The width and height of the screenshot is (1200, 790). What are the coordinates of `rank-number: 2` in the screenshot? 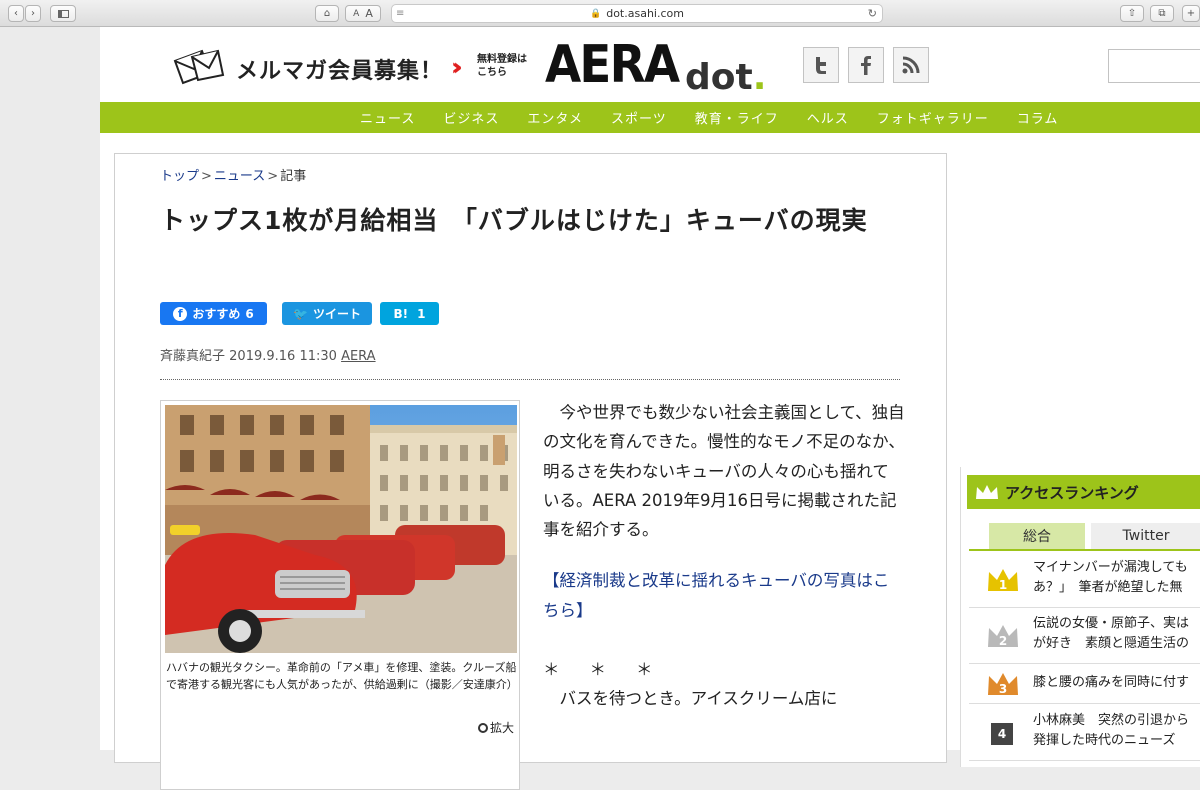 It's located at (1003, 641).